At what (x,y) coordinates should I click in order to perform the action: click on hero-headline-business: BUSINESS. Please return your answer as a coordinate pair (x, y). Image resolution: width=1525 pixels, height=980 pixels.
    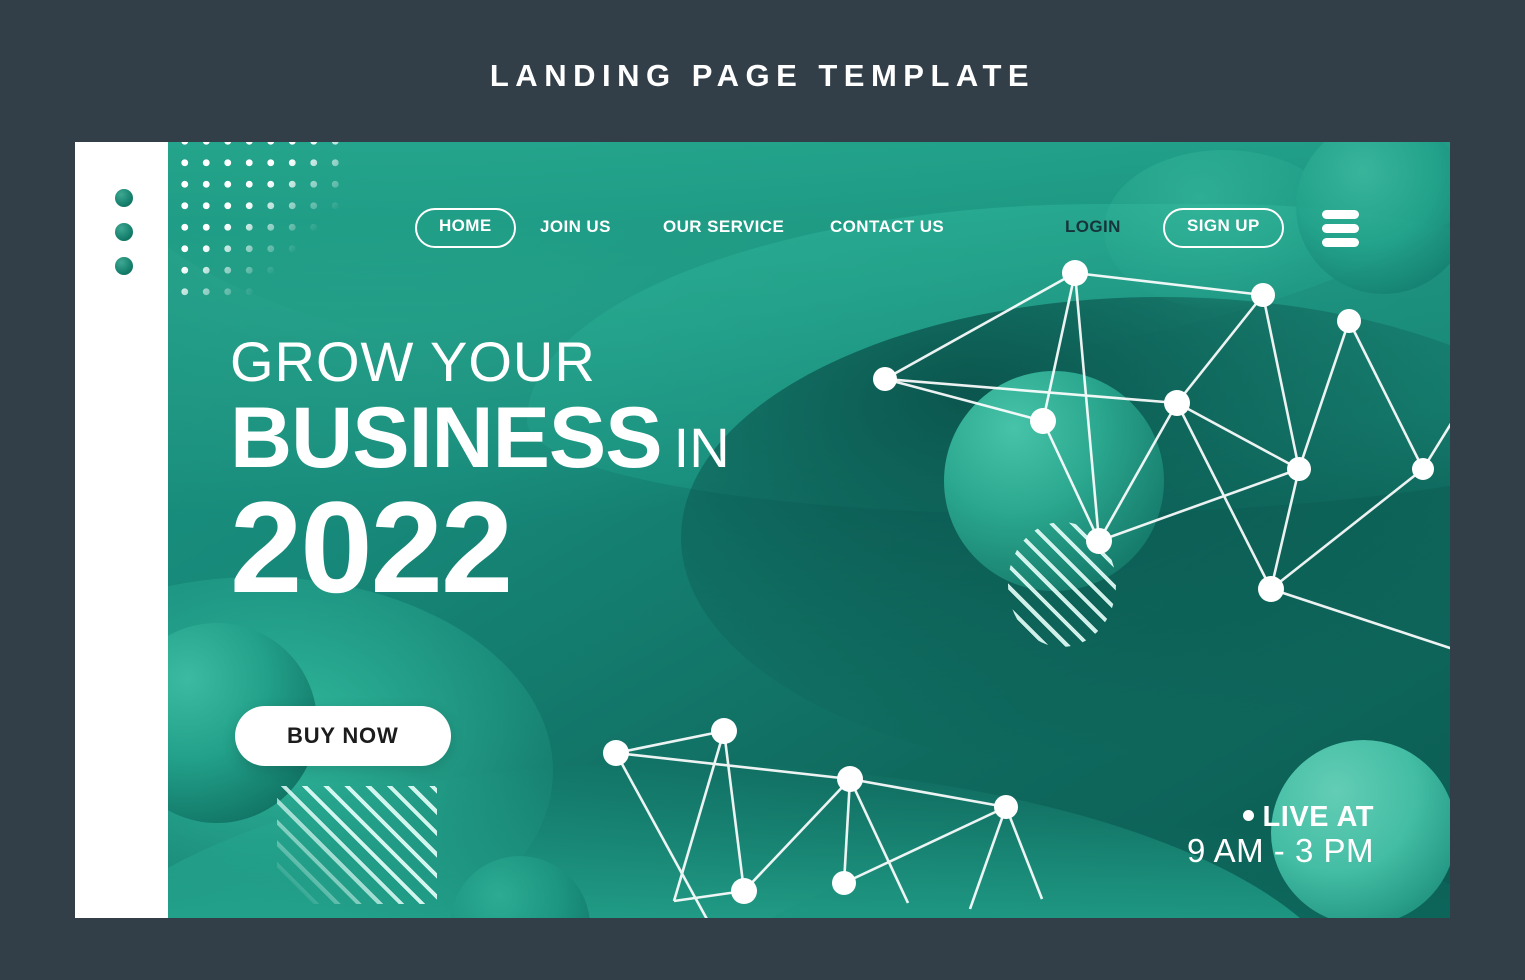
    Looking at the image, I should click on (446, 438).